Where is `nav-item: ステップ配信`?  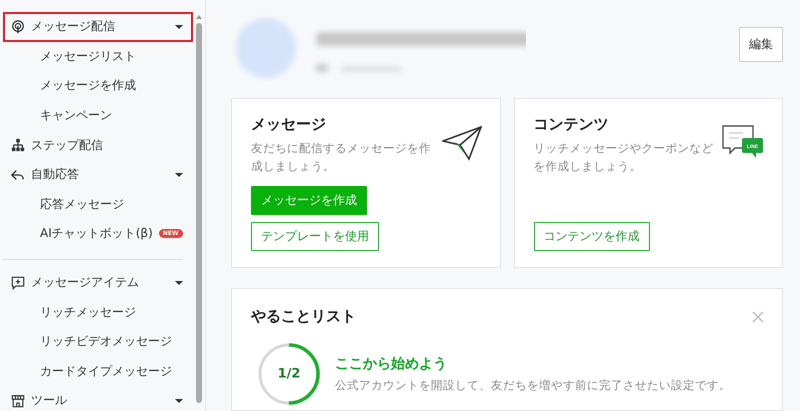
nav-item: ステップ配信 is located at coordinates (98, 145).